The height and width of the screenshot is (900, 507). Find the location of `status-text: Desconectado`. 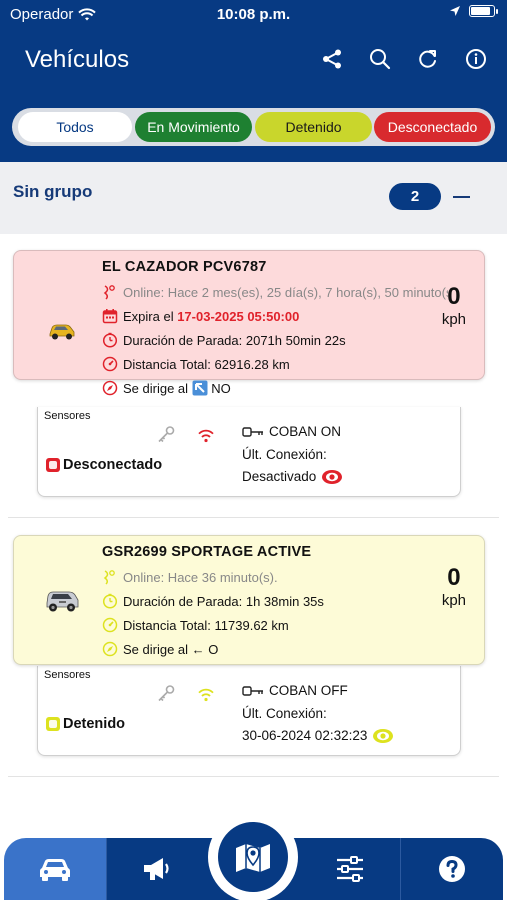

status-text: Desconectado is located at coordinates (113, 465).